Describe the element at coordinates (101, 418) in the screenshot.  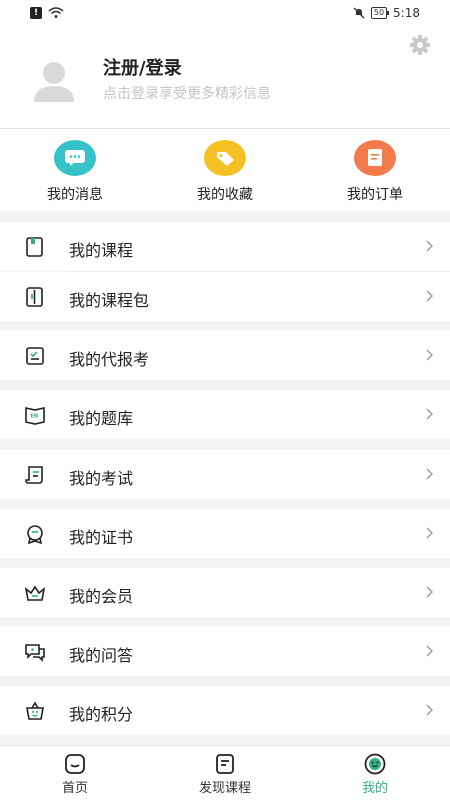
I see `menu-label-question-bank: 我的题库` at that location.